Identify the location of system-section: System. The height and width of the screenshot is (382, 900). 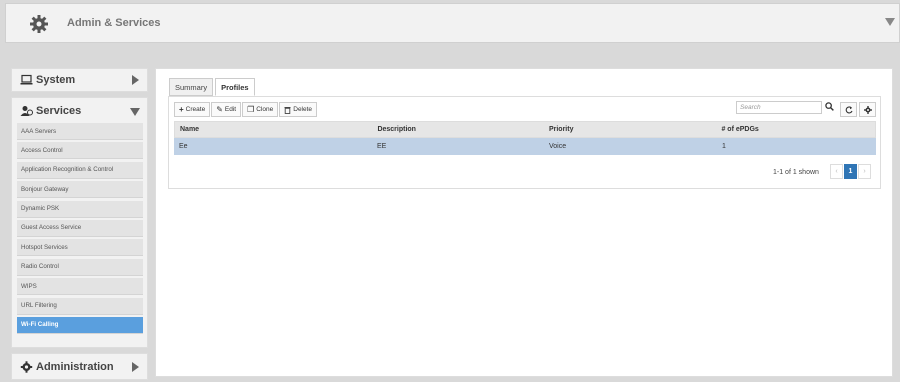
(79, 80).